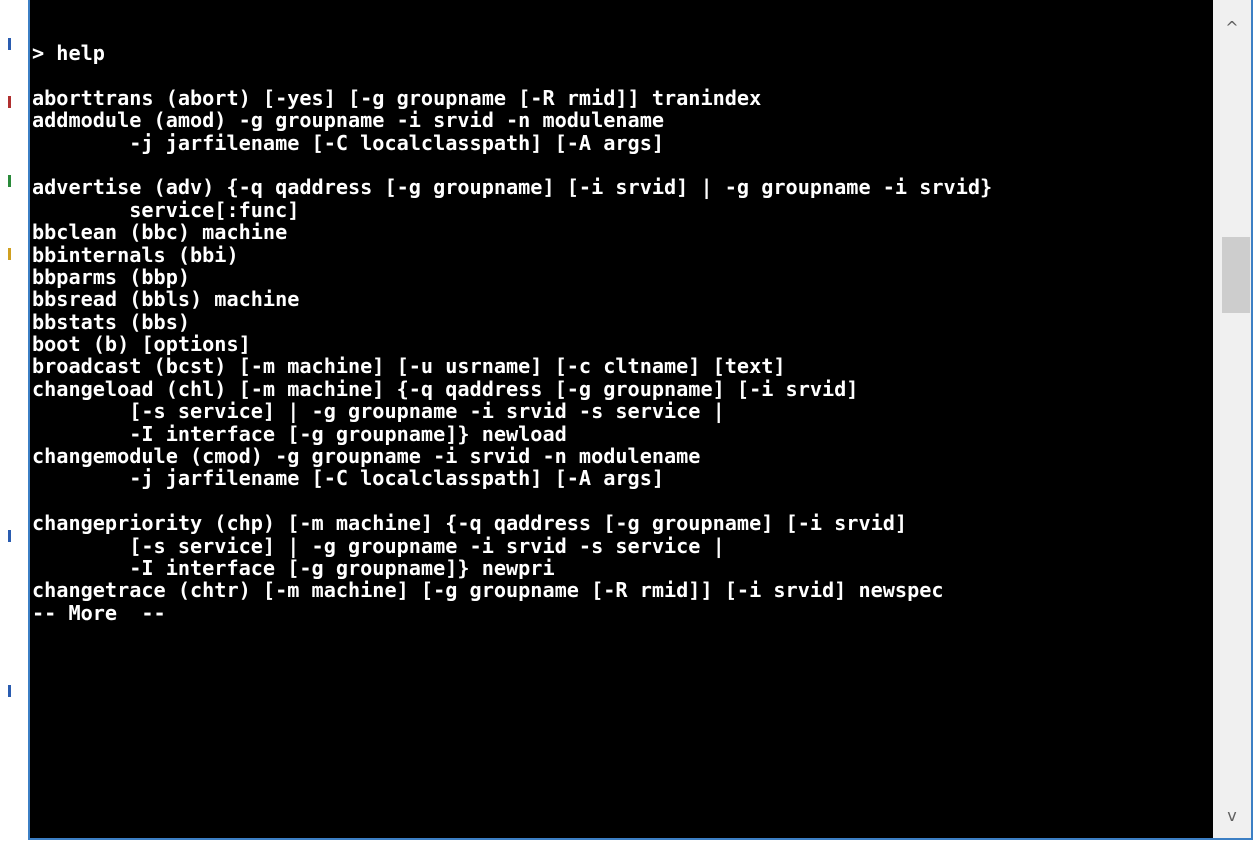  What do you see at coordinates (14, 424) in the screenshot?
I see `background-edge` at bounding box center [14, 424].